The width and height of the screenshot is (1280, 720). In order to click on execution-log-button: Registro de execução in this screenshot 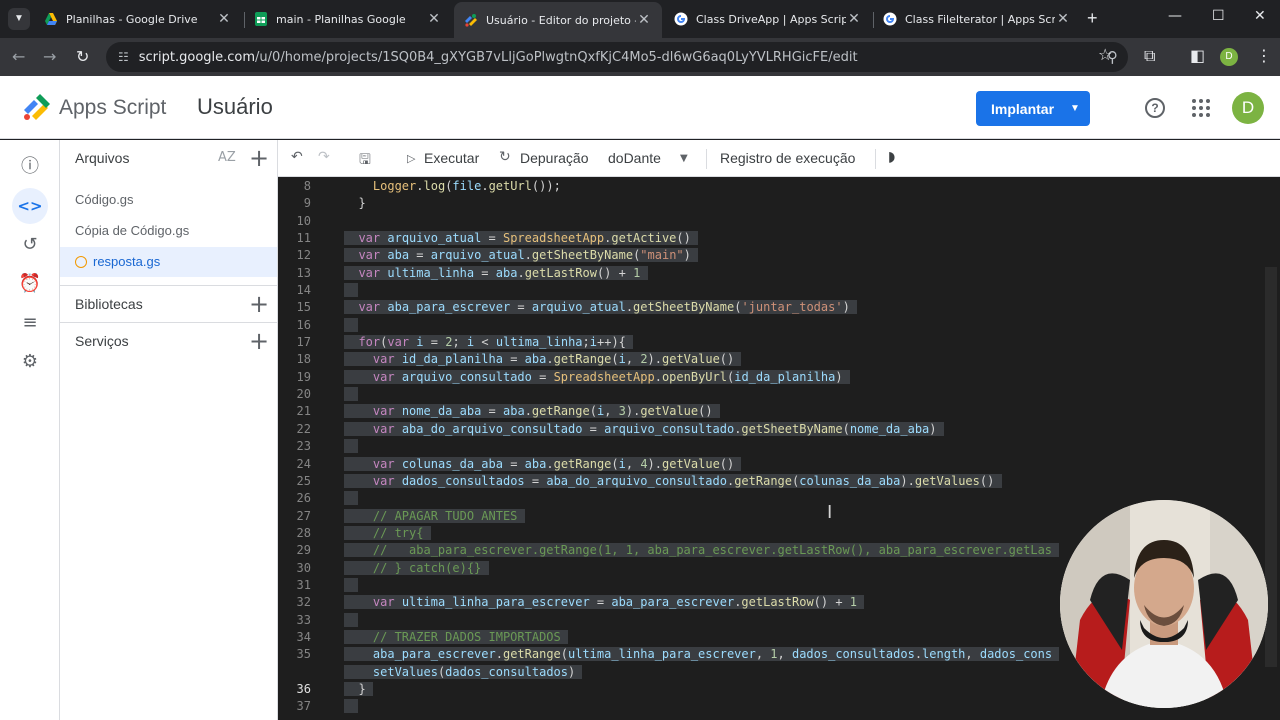, I will do `click(787, 158)`.